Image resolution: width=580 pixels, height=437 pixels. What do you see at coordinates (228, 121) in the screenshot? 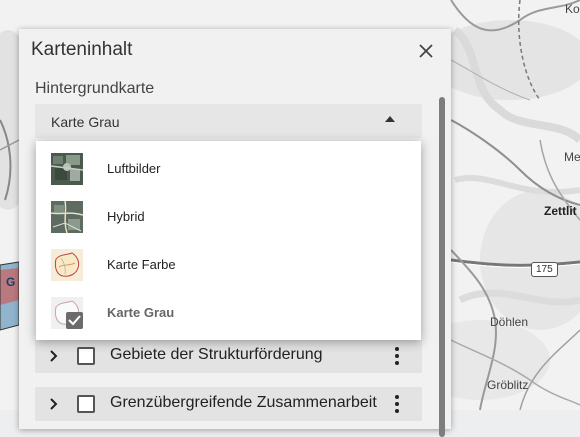
I see `basemap-select: Karte Grau` at bounding box center [228, 121].